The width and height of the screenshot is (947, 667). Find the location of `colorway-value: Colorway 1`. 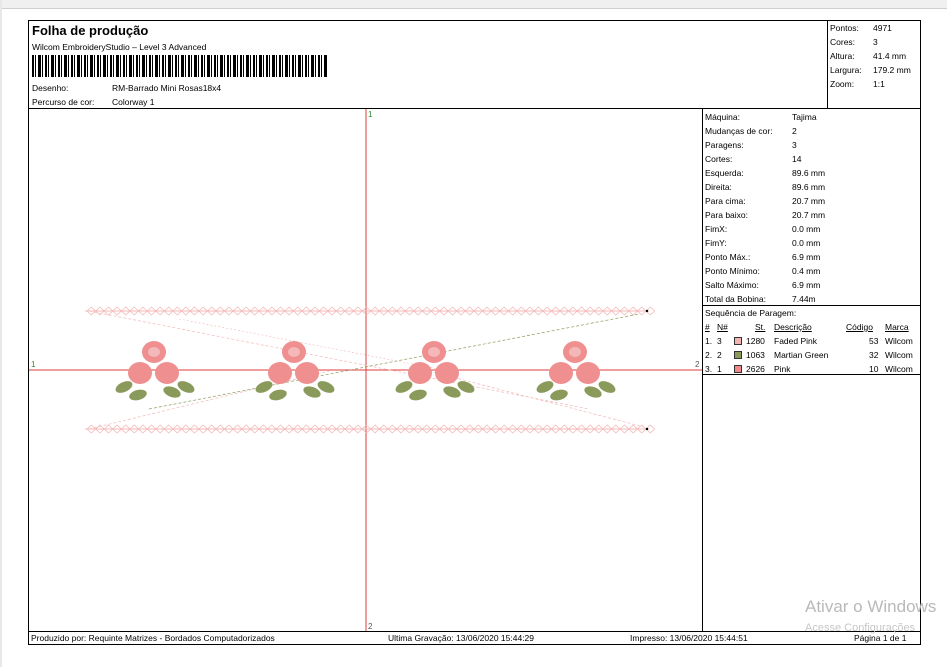

colorway-value: Colorway 1 is located at coordinates (133, 102).